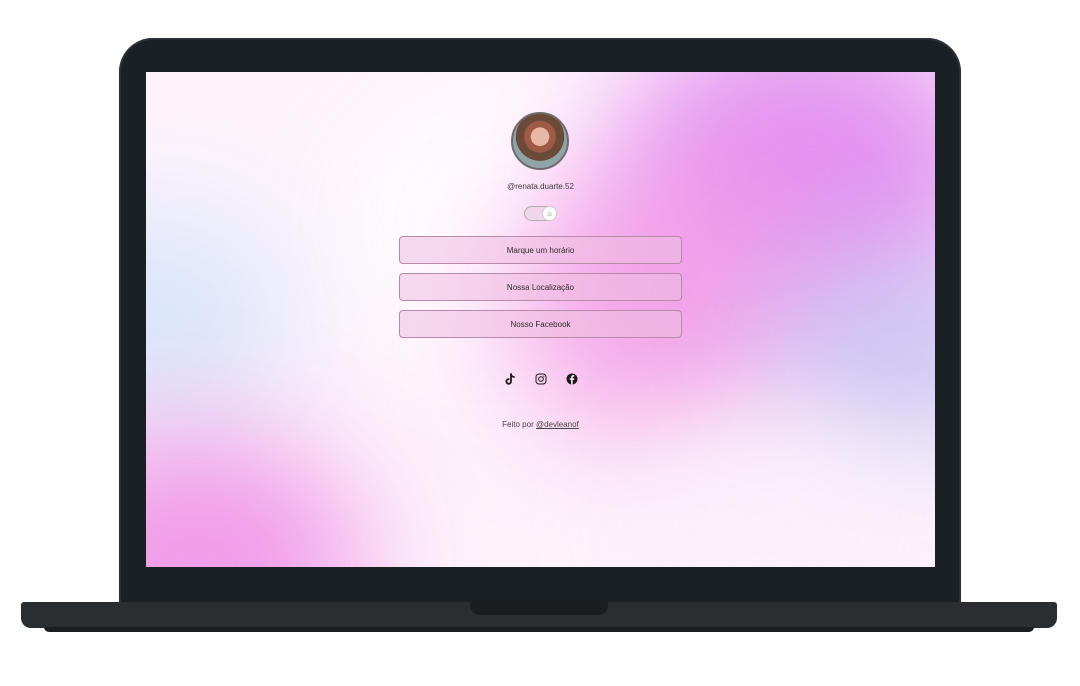 Image resolution: width=1080 pixels, height=686 pixels. I want to click on tiktok-icon, so click(510, 379).